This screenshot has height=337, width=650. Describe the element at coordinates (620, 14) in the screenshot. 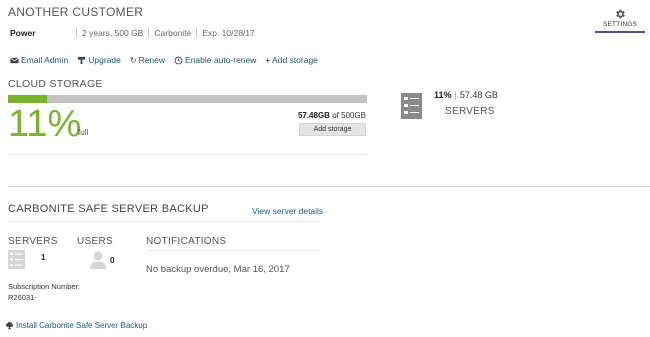

I see `gear-icon` at that location.